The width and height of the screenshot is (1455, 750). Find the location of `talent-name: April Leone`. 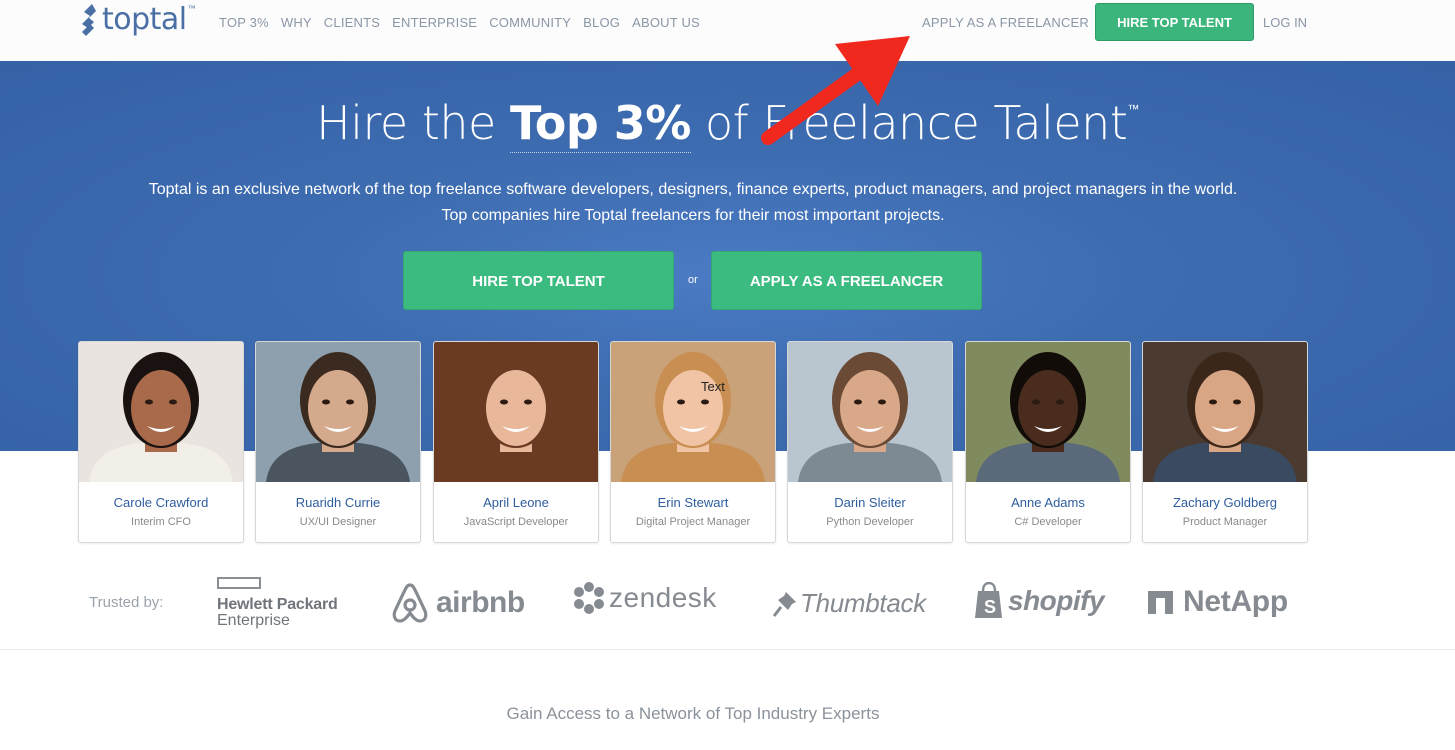

talent-name: April Leone is located at coordinates (516, 502).